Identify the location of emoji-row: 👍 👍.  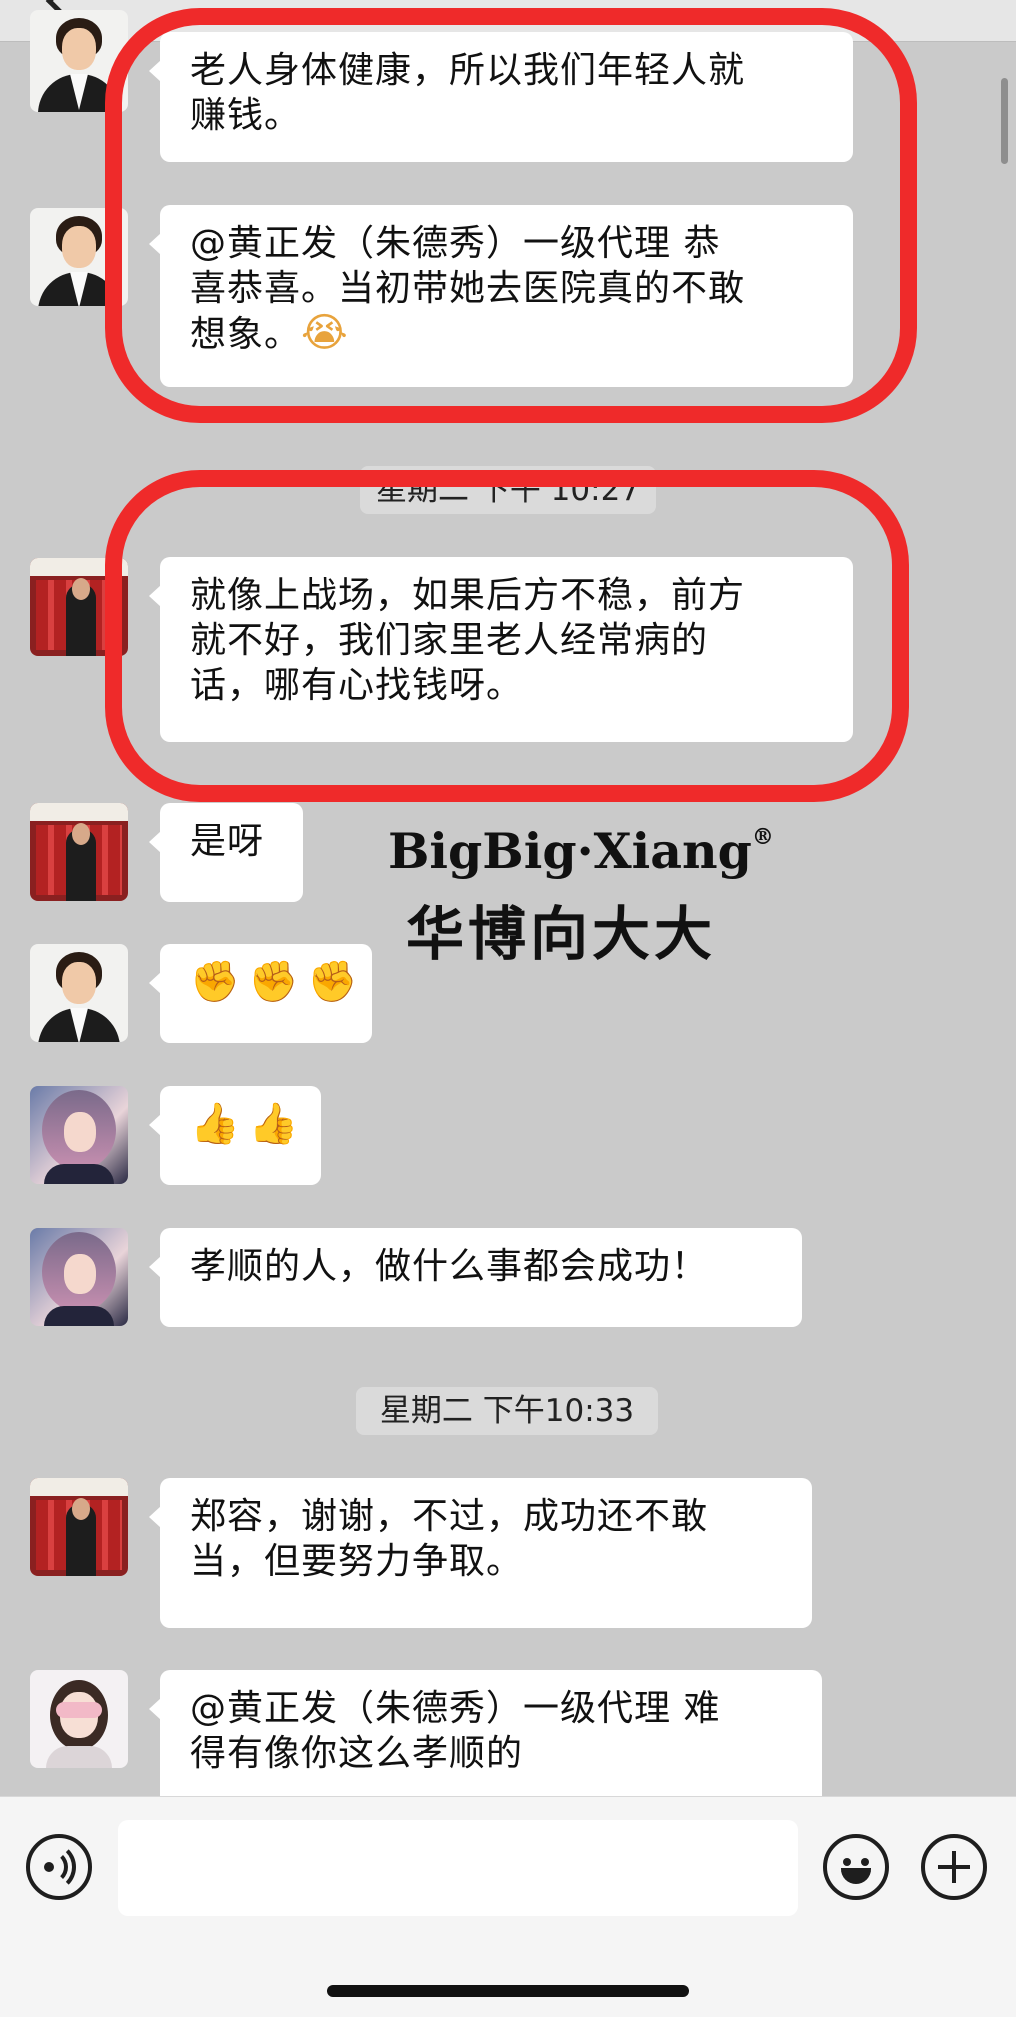
(244, 1124).